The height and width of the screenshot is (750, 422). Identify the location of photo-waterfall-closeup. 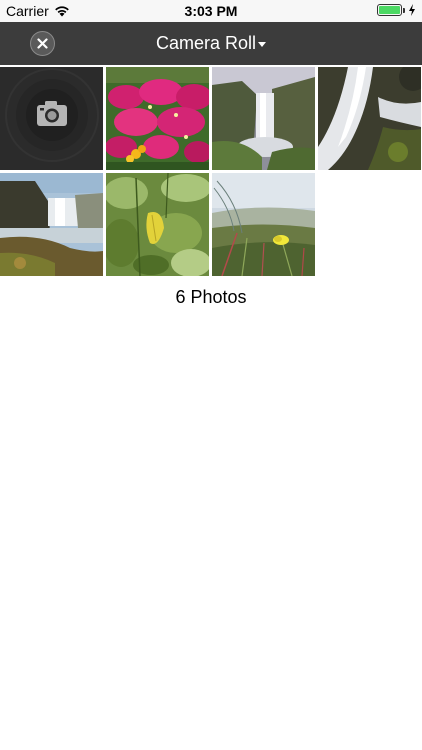
(369, 118).